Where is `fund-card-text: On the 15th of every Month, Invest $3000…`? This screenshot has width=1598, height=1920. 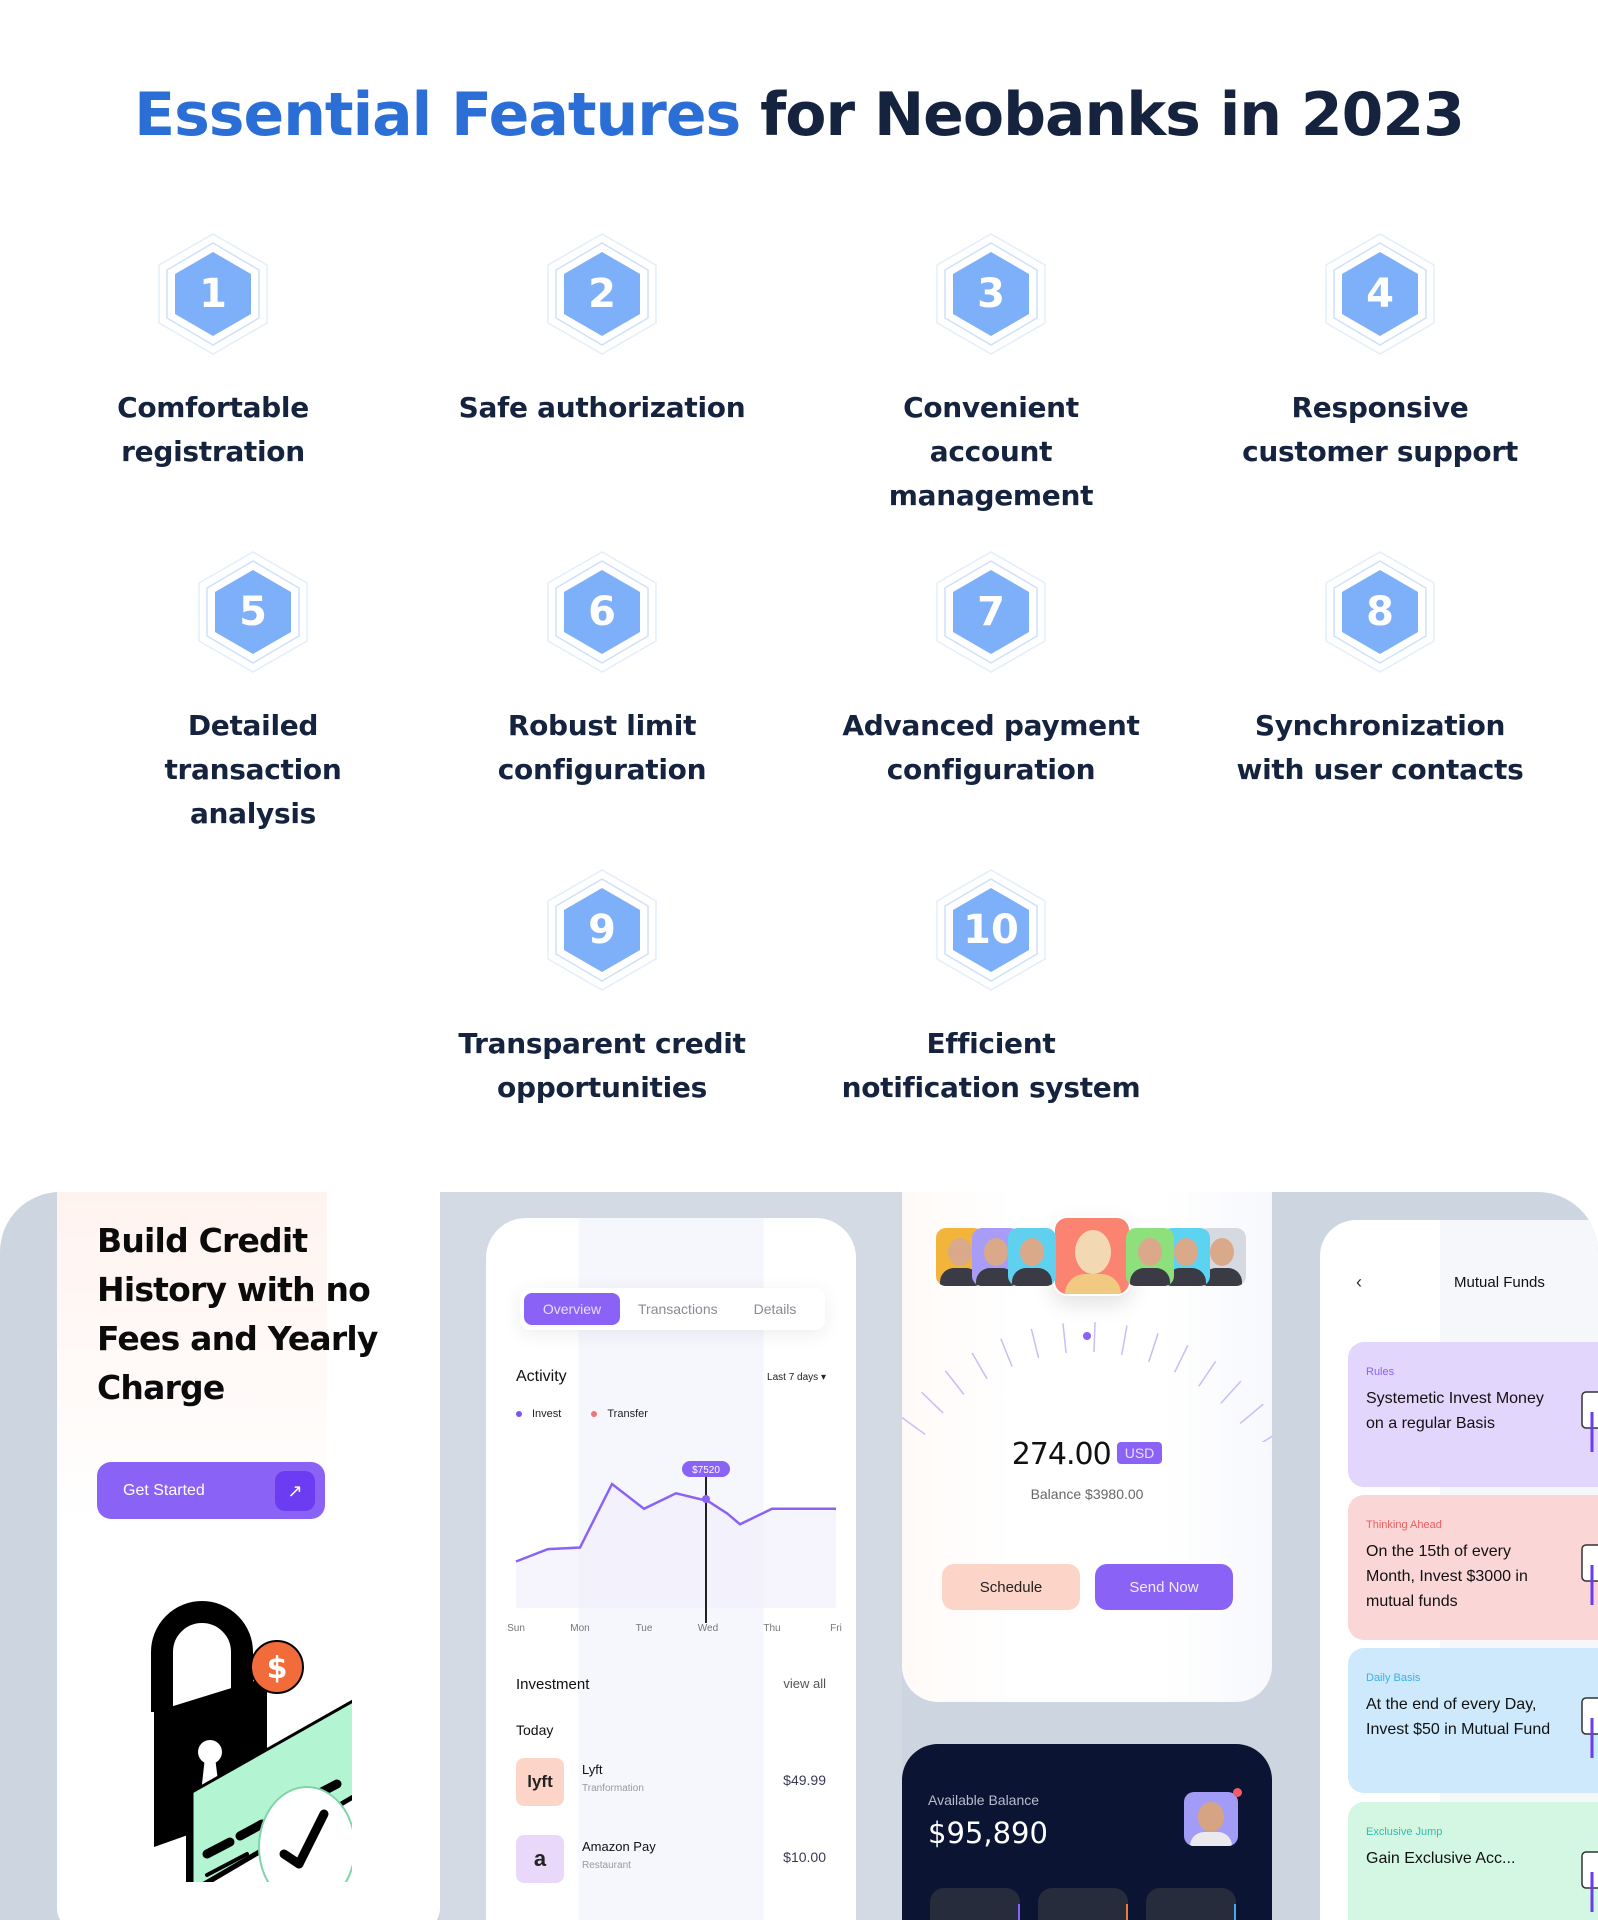 fund-card-text: On the 15th of every Month, Invest $3000… is located at coordinates (1447, 1576).